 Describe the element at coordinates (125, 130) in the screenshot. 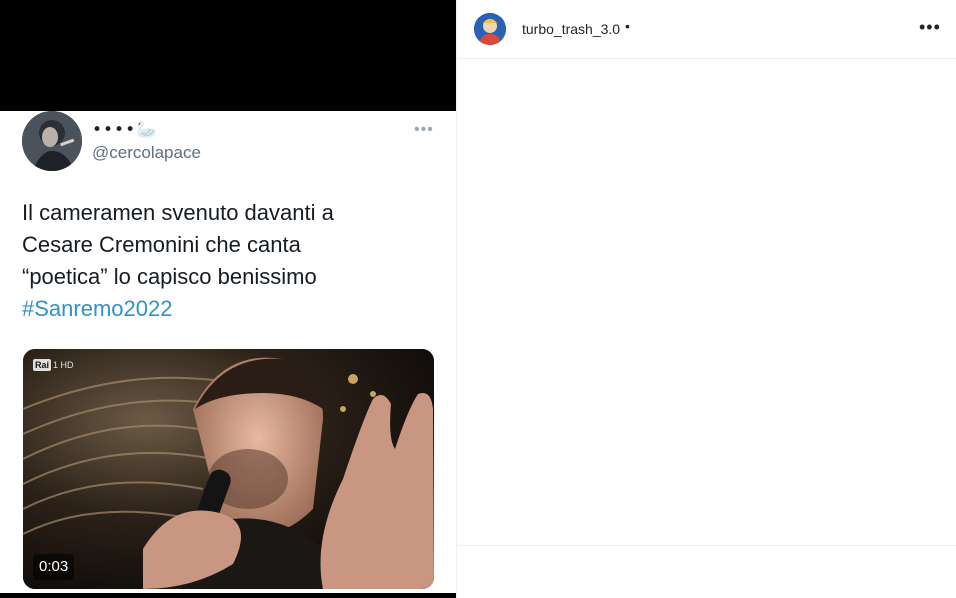

I see `tweet-display-name: ••••🦢` at that location.